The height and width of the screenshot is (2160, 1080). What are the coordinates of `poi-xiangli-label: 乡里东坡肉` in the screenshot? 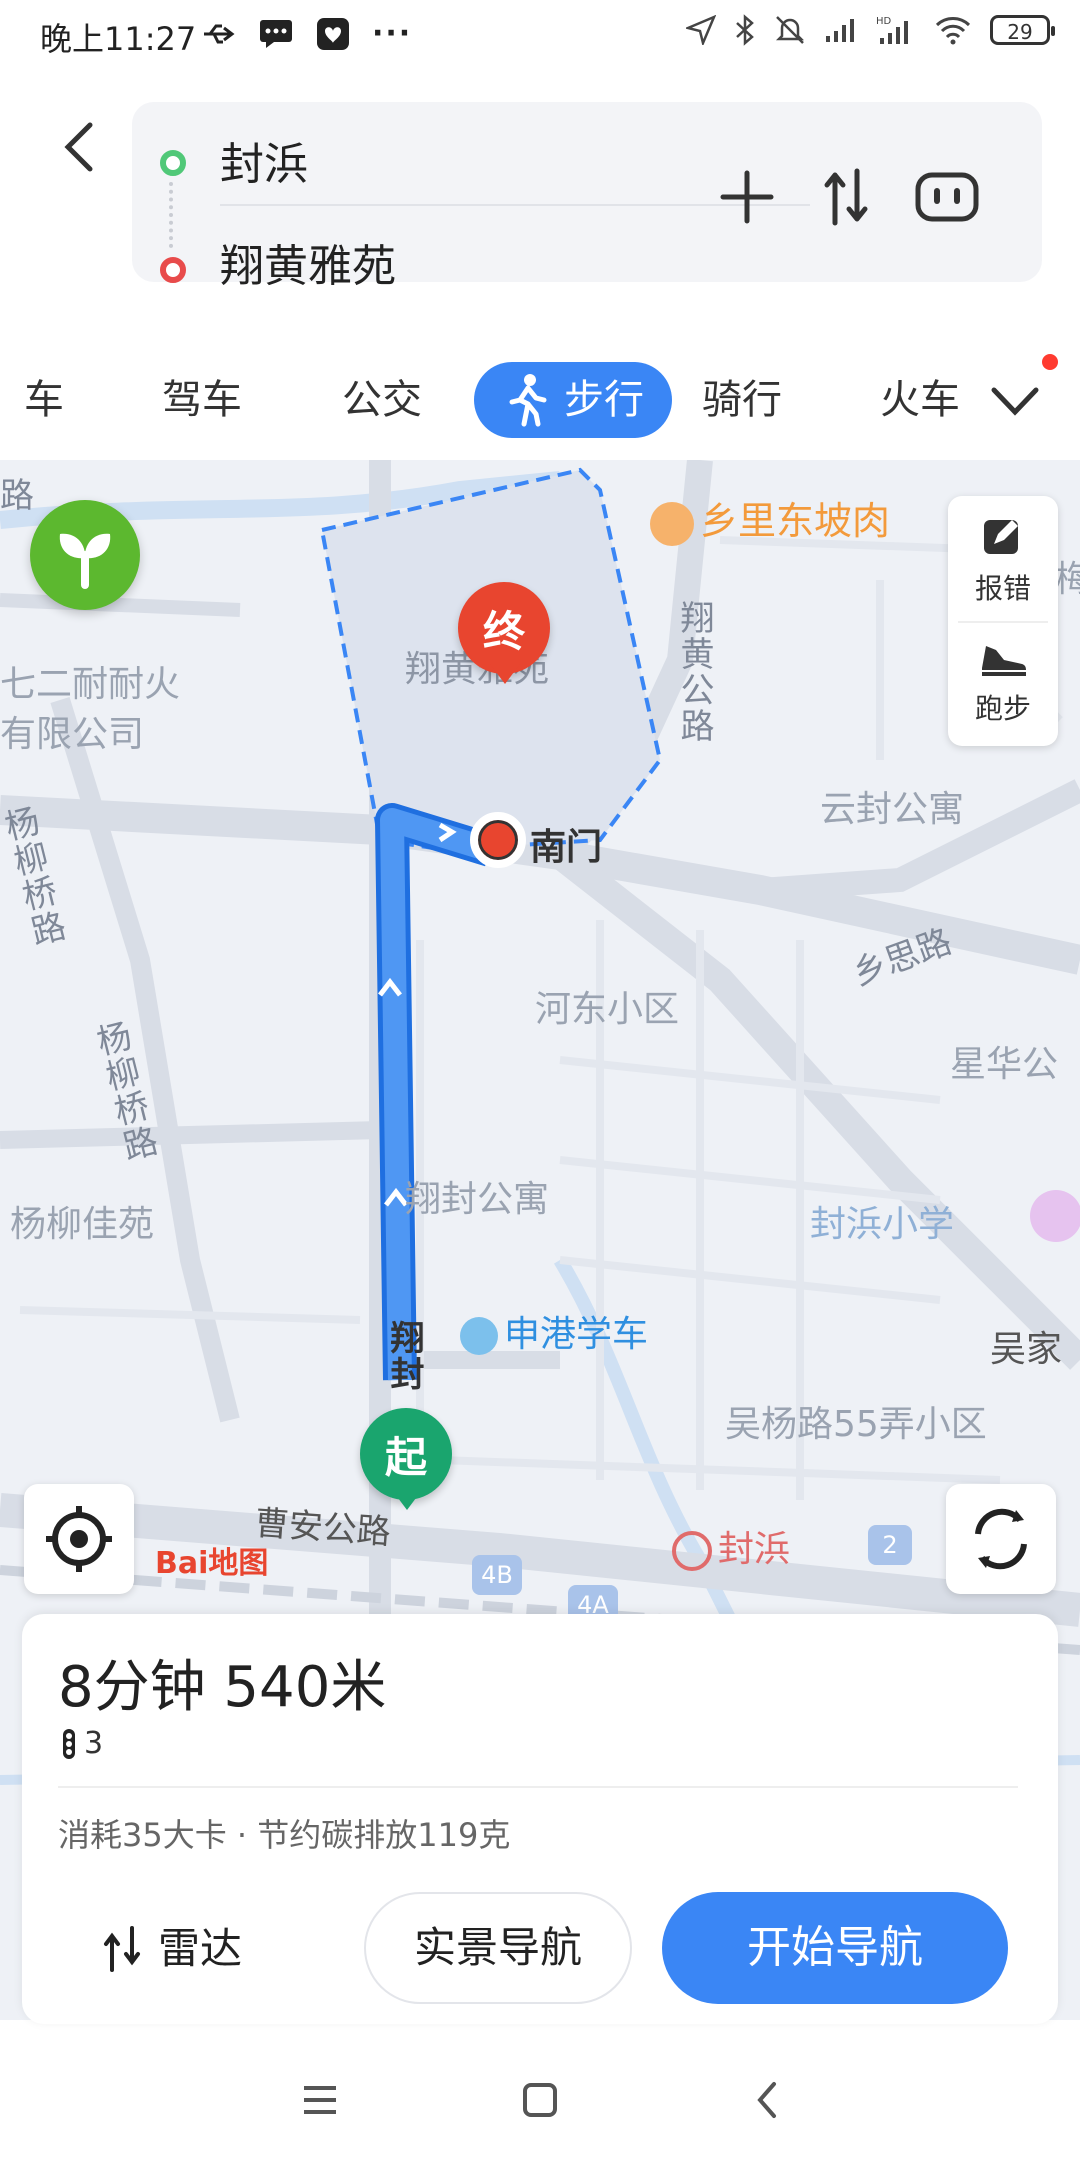 It's located at (770, 518).